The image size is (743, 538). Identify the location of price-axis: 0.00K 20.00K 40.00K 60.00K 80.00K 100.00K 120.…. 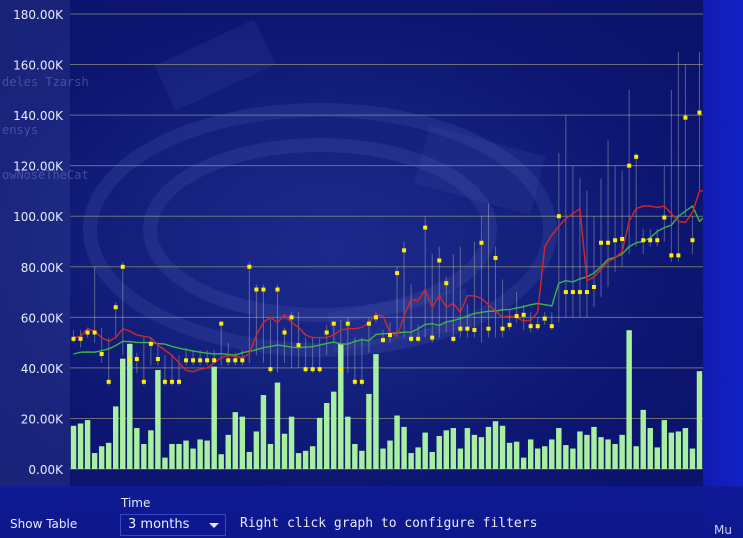
(38, 242).